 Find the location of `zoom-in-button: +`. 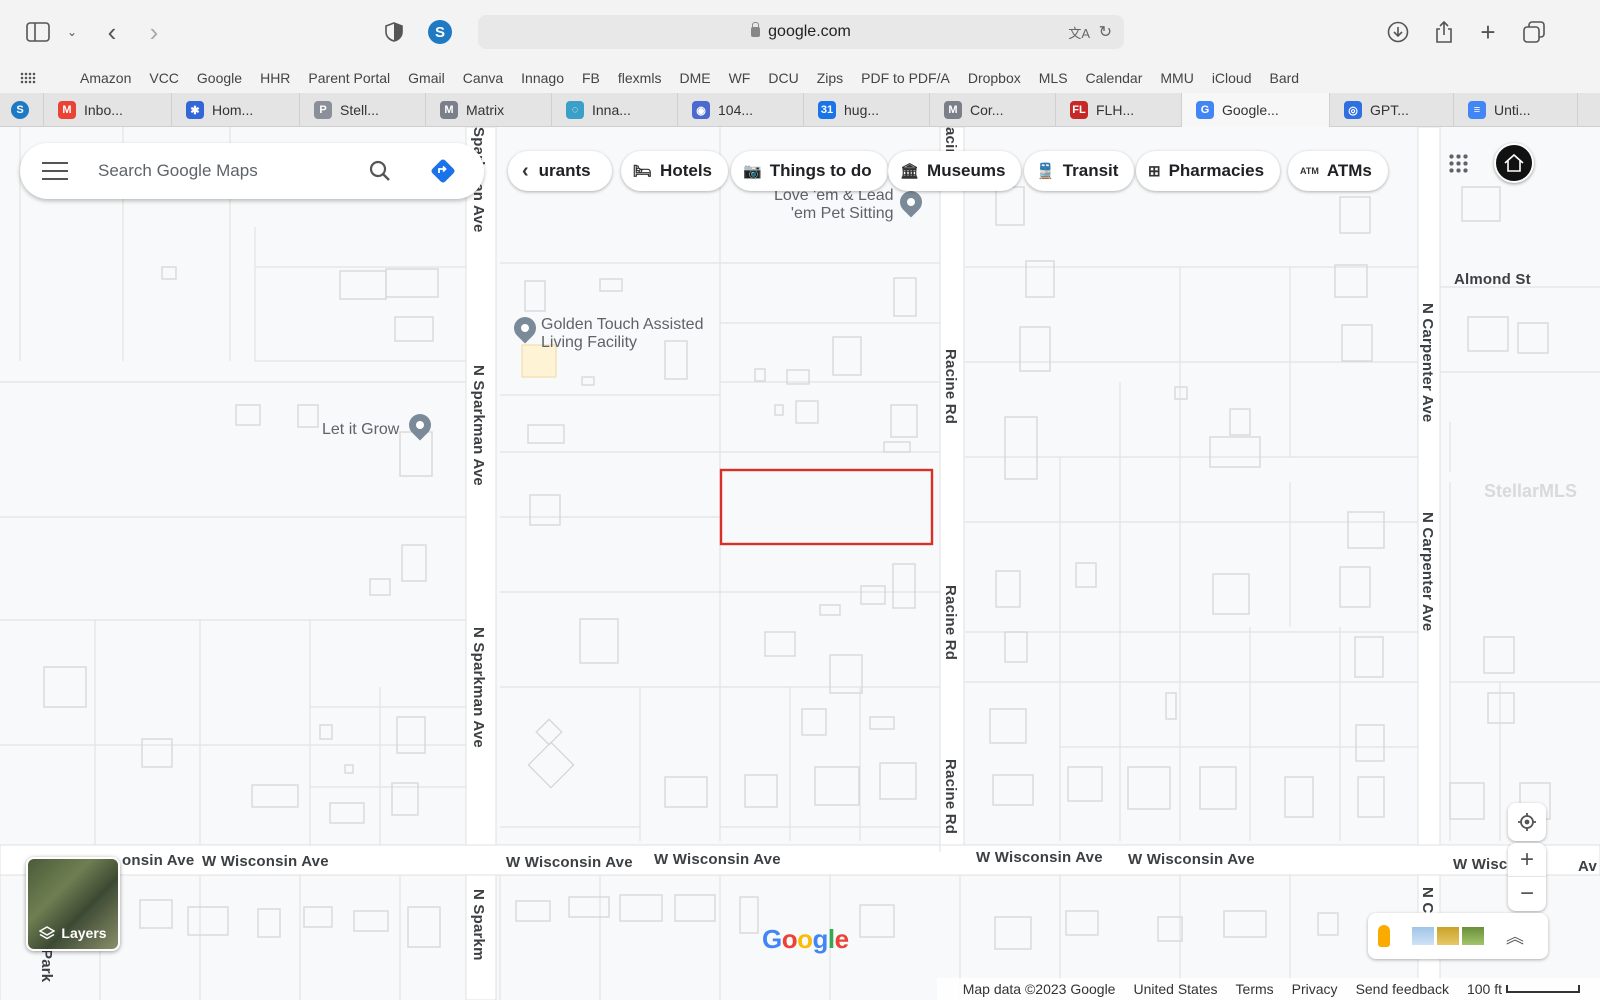

zoom-in-button: + is located at coordinates (1527, 860).